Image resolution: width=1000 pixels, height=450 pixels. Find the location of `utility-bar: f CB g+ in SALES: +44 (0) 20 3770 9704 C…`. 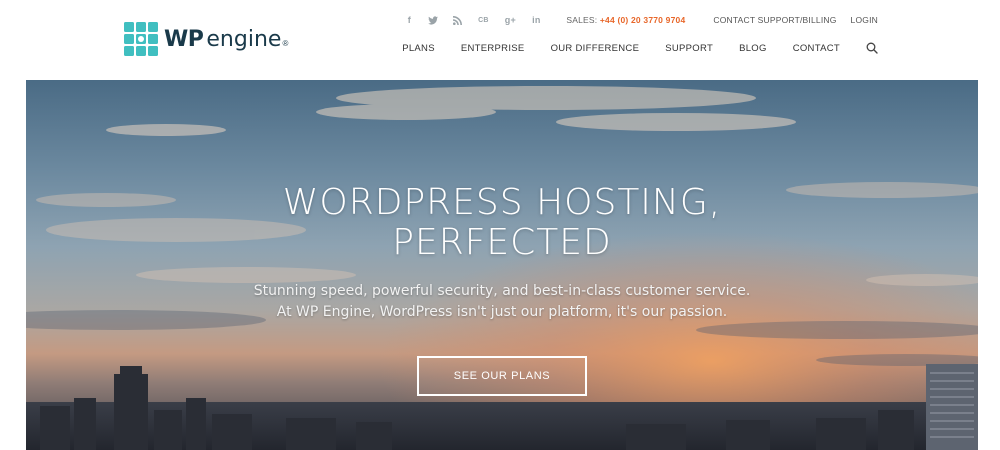

utility-bar: f CB g+ in SALES: +44 (0) 20 3770 9704 C… is located at coordinates (641, 20).